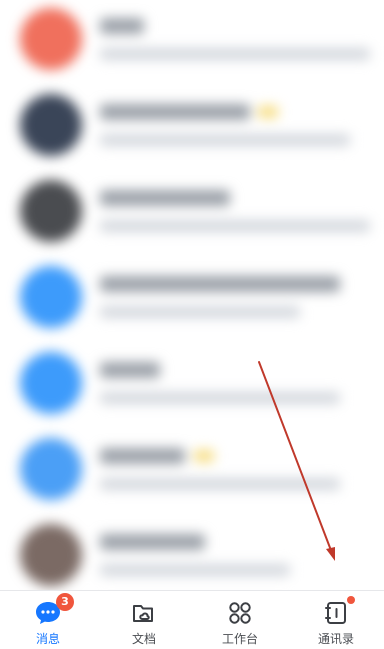 Image resolution: width=384 pixels, height=649 pixels. Describe the element at coordinates (240, 613) in the screenshot. I see `workbench-grid-icon` at that location.